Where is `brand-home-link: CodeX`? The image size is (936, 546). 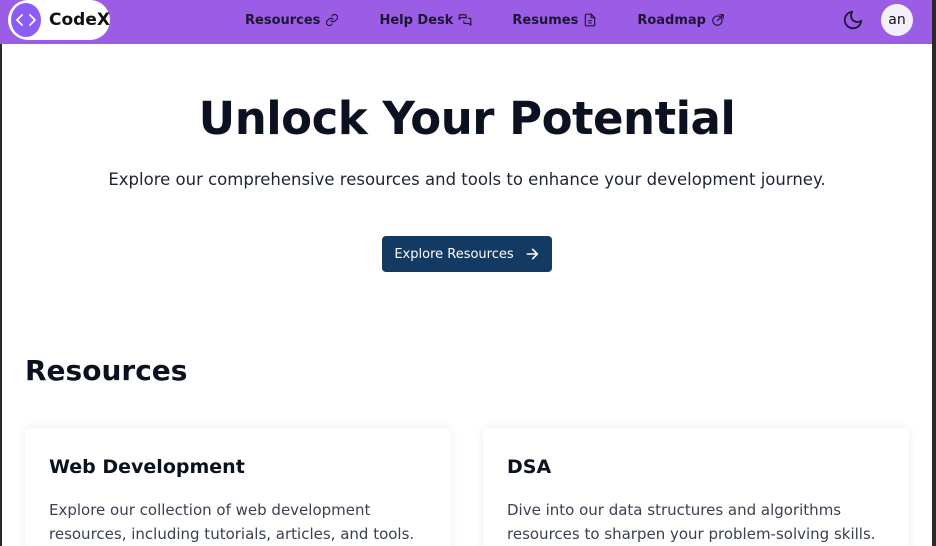 brand-home-link: CodeX is located at coordinates (59, 20).